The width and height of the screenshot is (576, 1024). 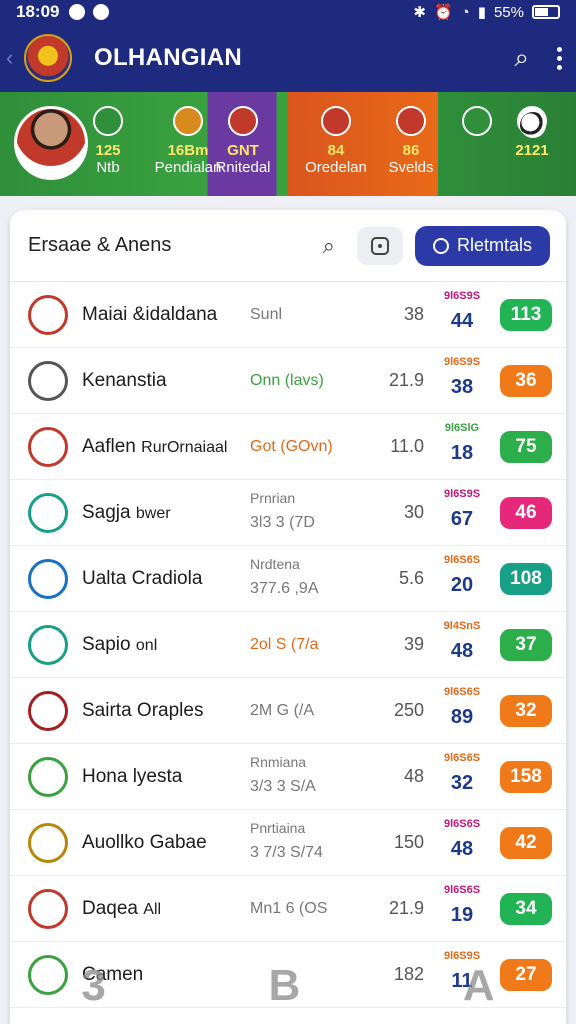 I want to click on bottom-nav-item: A, so click(x=479, y=986).